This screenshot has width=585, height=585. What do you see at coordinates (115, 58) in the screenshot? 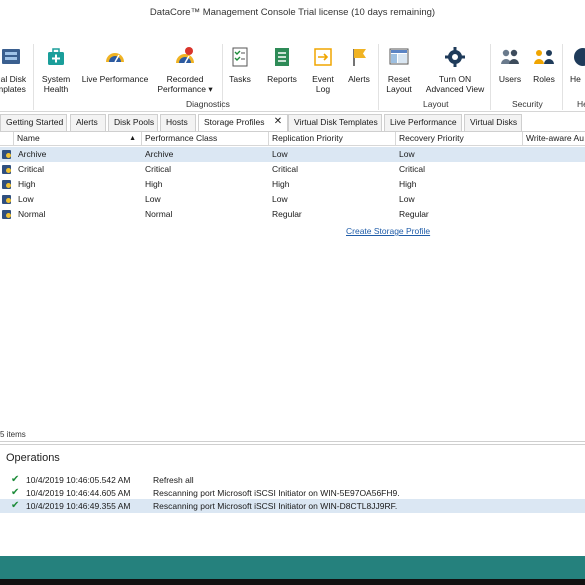
I see `live-performance-icon` at bounding box center [115, 58].